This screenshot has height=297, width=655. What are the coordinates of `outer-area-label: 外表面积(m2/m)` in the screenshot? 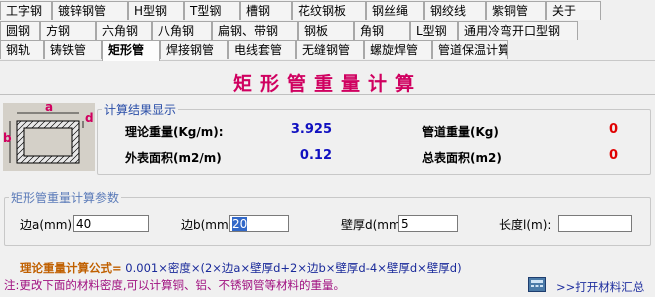 It's located at (173, 158).